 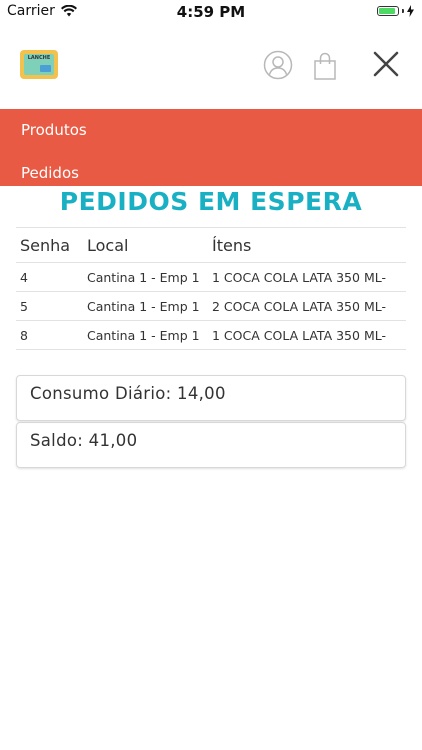 What do you see at coordinates (403, 11) in the screenshot?
I see `battery-tip` at bounding box center [403, 11].